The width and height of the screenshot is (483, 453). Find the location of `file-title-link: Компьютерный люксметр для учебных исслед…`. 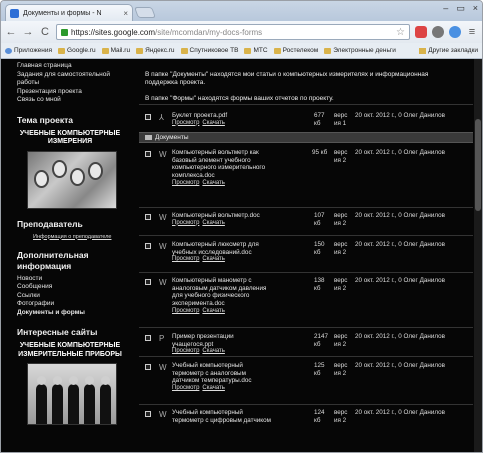

file-title-link: Компьютерный люксметр для учебных исслед… is located at coordinates (222, 248).